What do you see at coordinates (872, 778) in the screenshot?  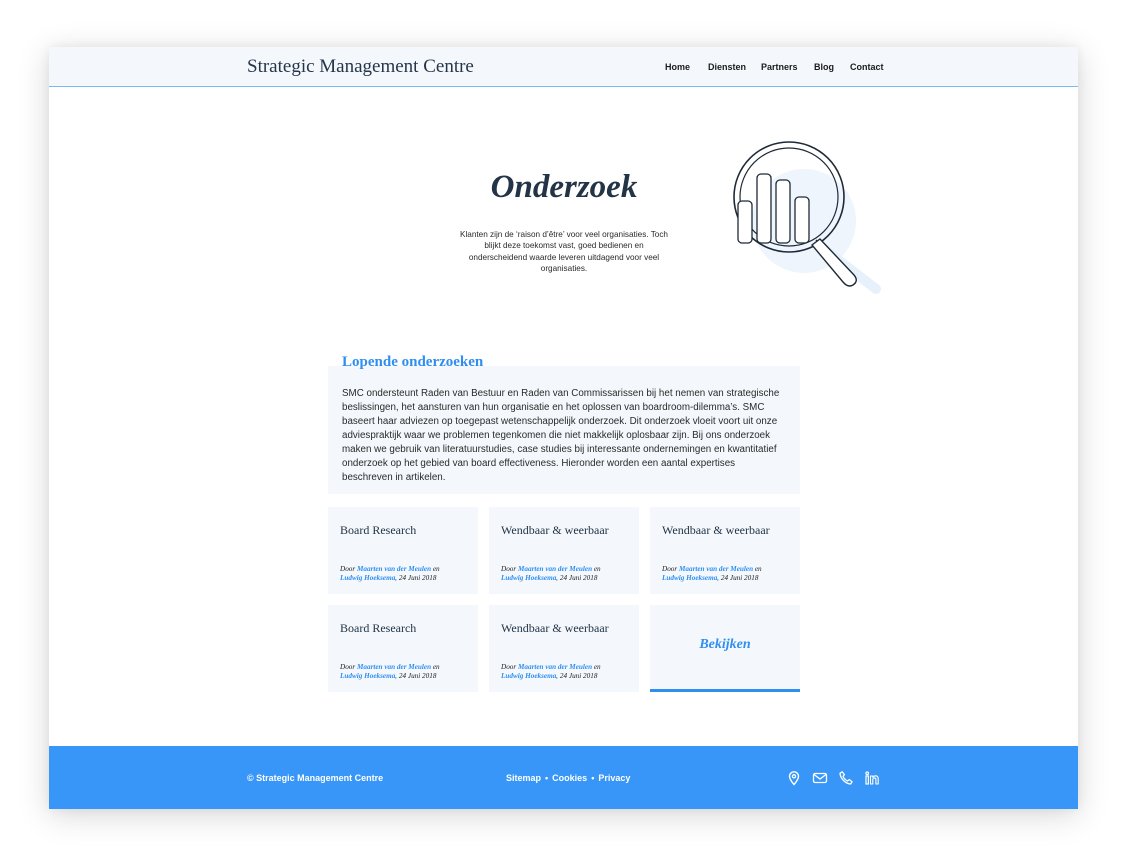 I see `linkedin-icon` at bounding box center [872, 778].